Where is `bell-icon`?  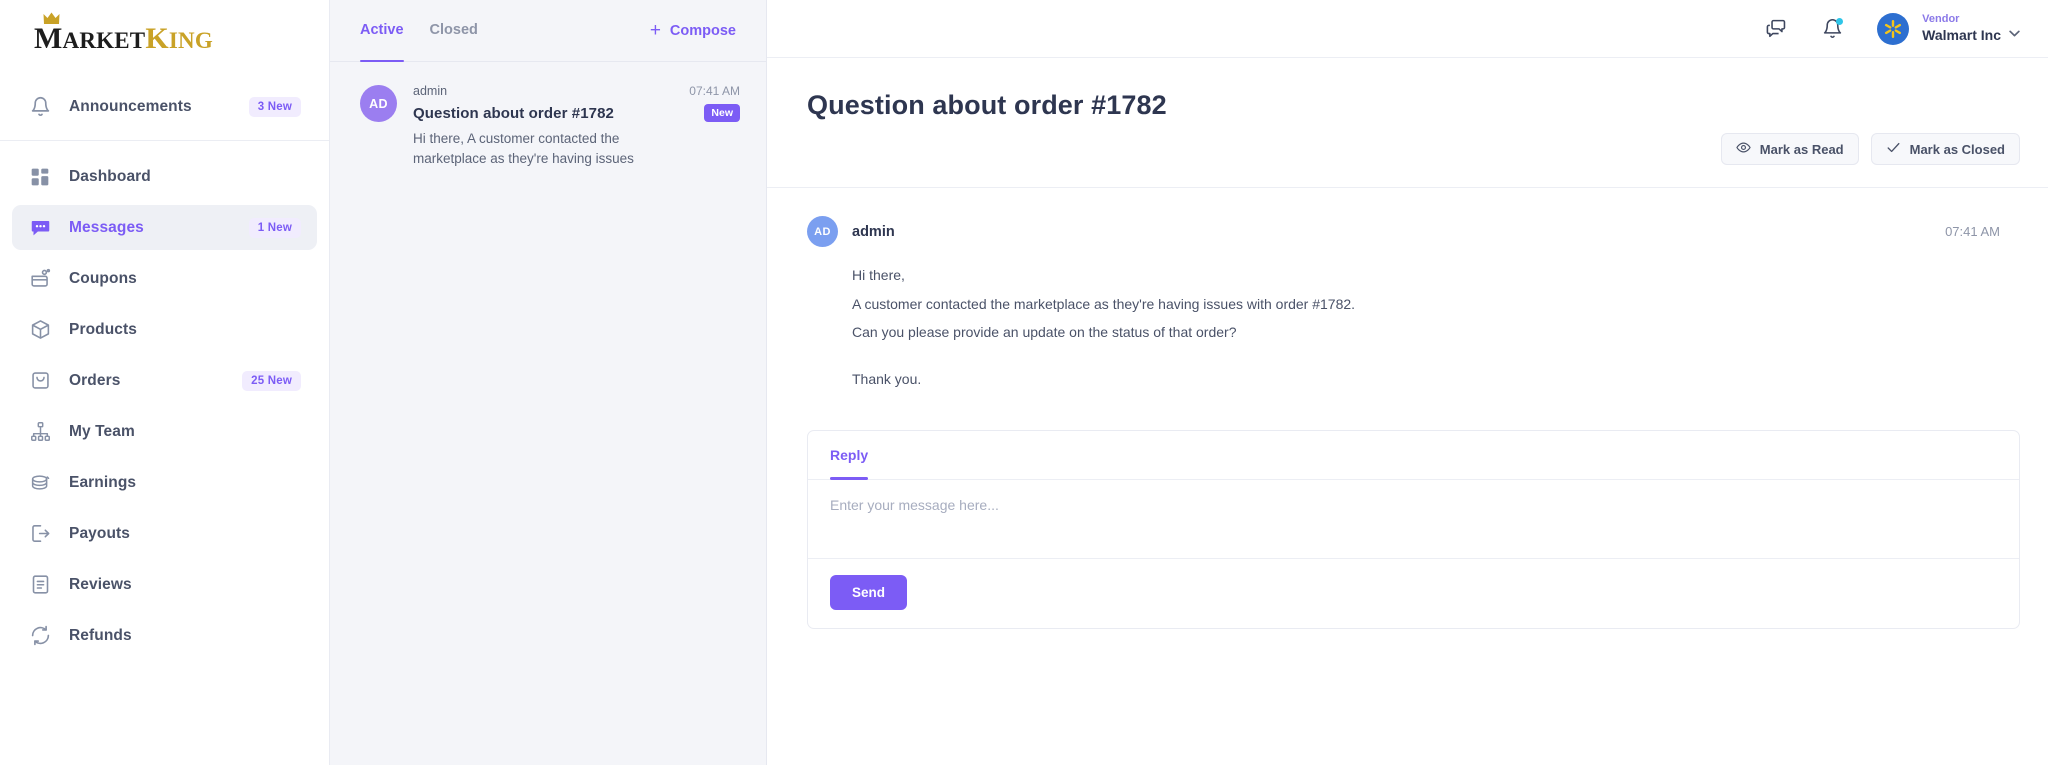
bell-icon is located at coordinates (40, 107).